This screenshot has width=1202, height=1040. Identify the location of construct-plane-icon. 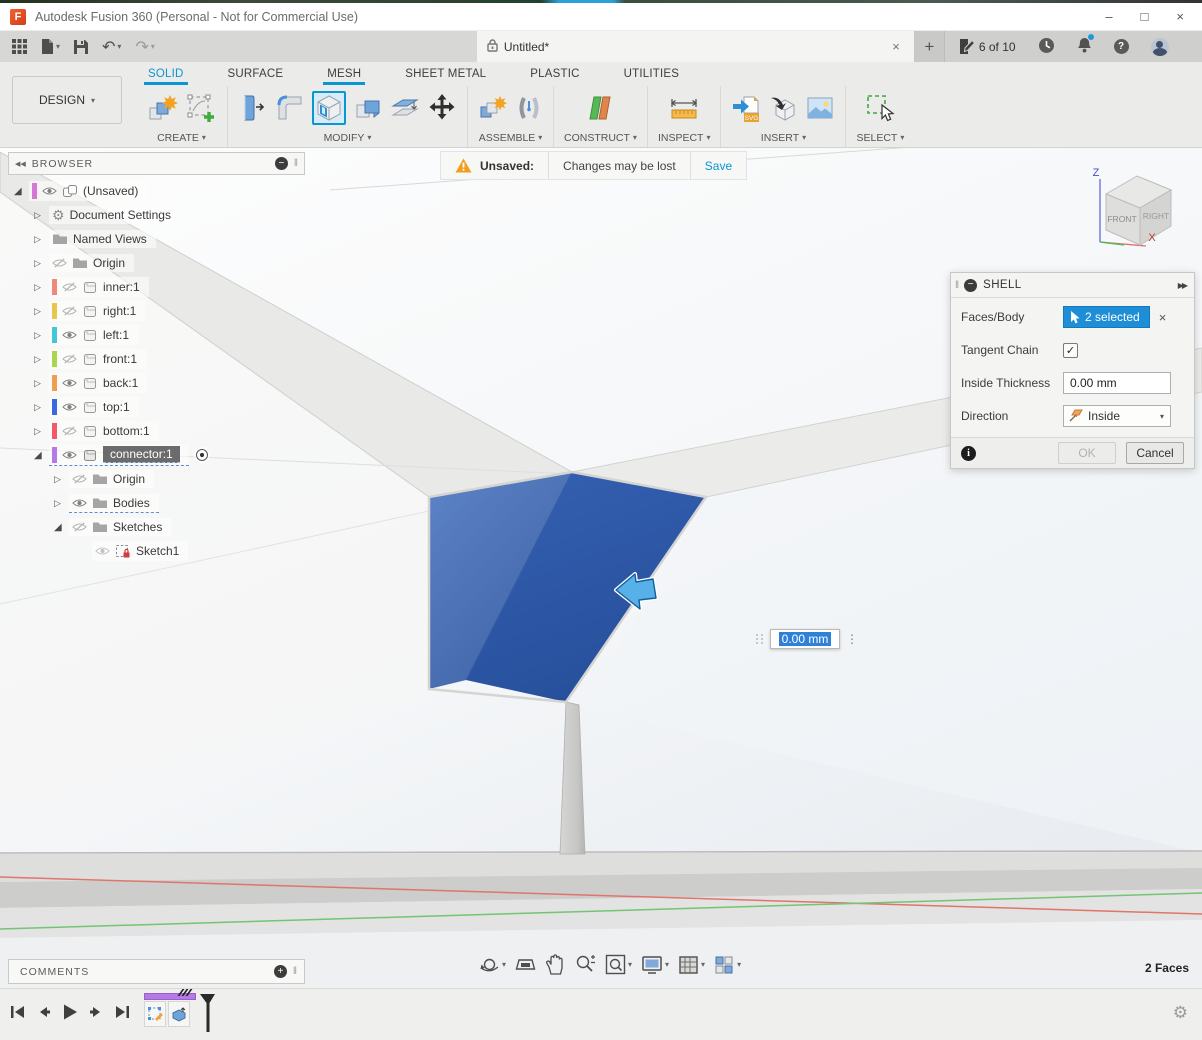
(600, 108).